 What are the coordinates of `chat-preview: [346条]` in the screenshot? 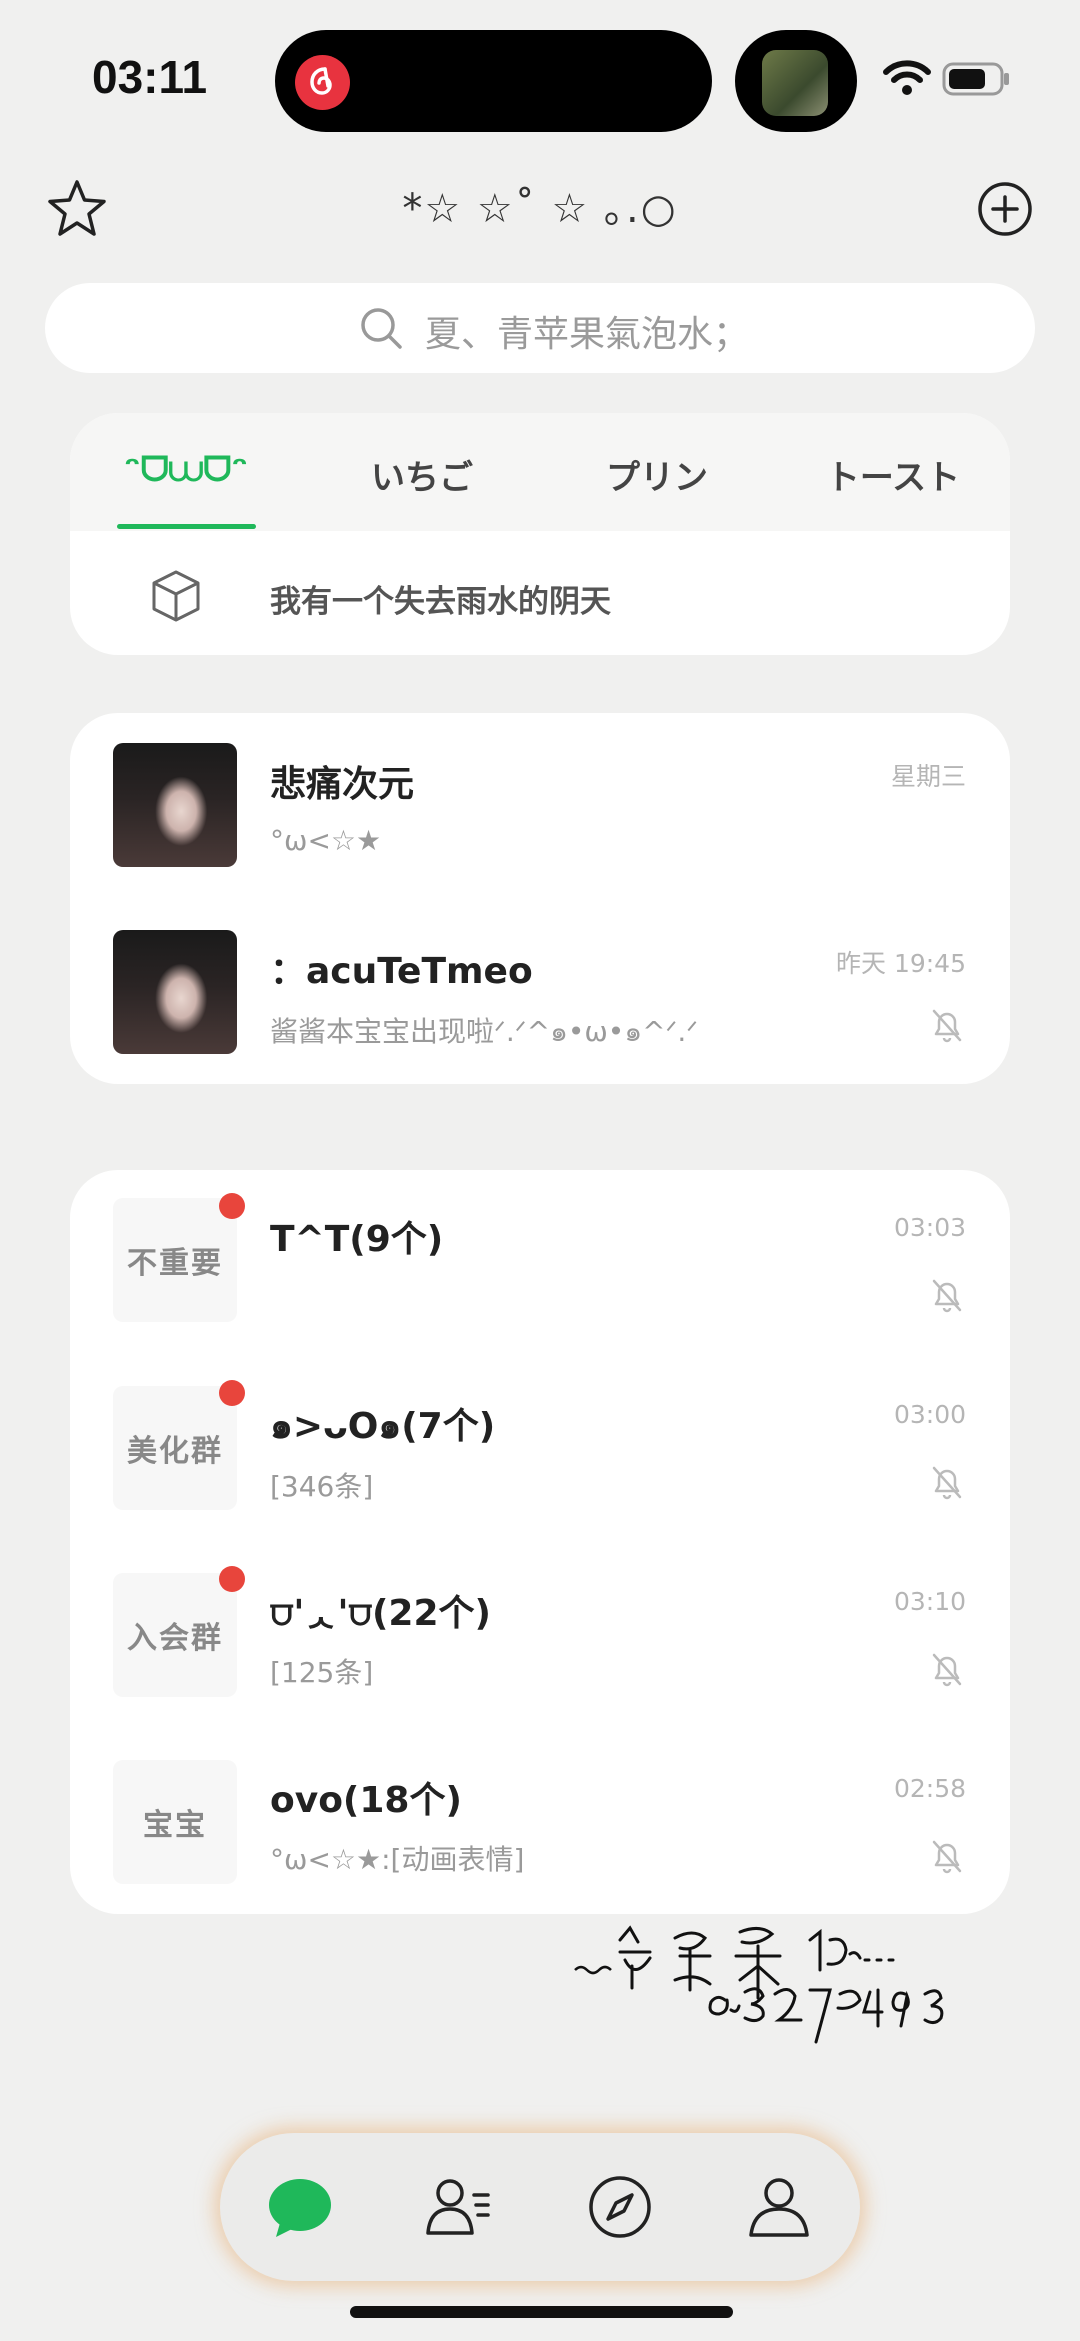 It's located at (322, 1486).